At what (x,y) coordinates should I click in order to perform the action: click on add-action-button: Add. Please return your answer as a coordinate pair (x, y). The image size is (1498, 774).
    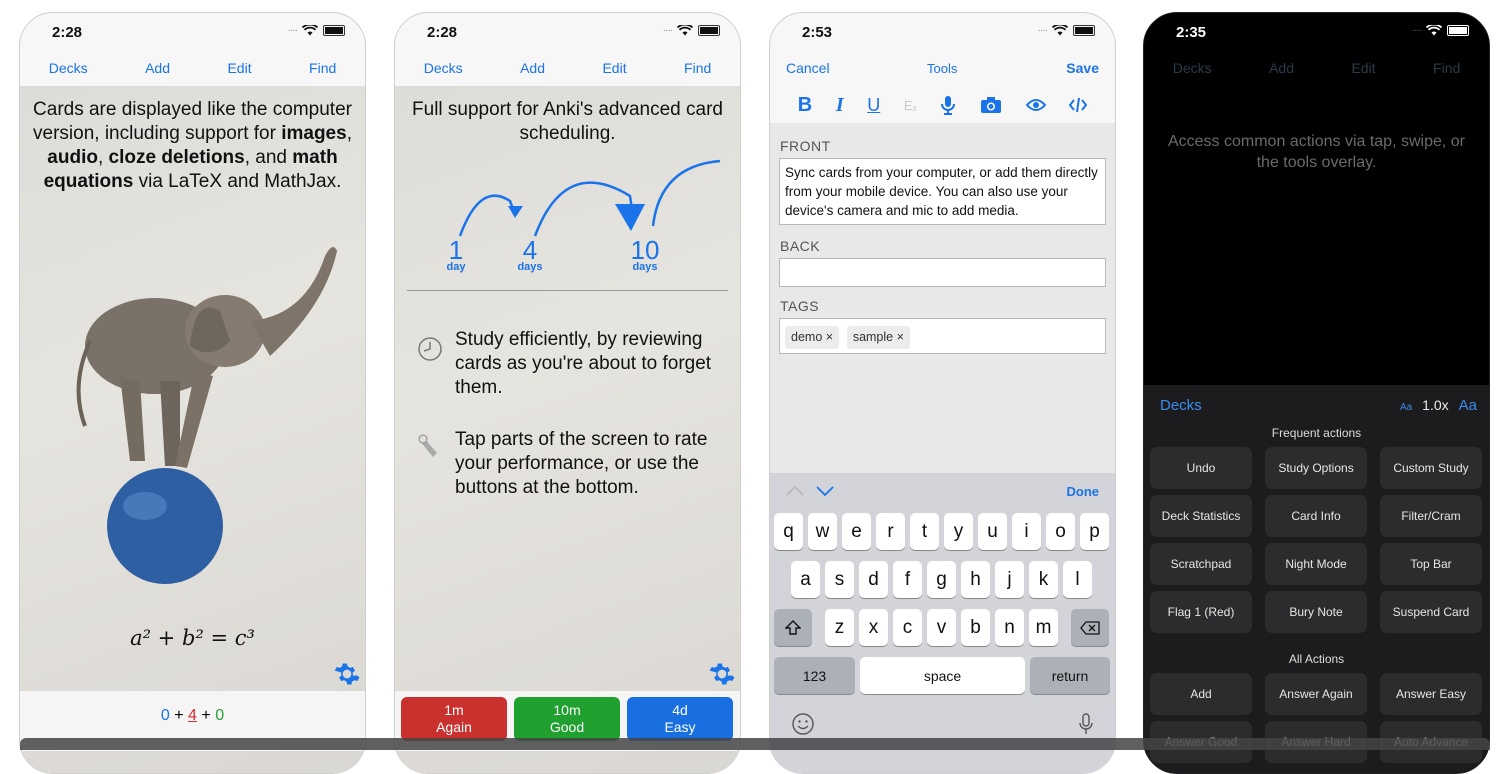
    Looking at the image, I should click on (1201, 694).